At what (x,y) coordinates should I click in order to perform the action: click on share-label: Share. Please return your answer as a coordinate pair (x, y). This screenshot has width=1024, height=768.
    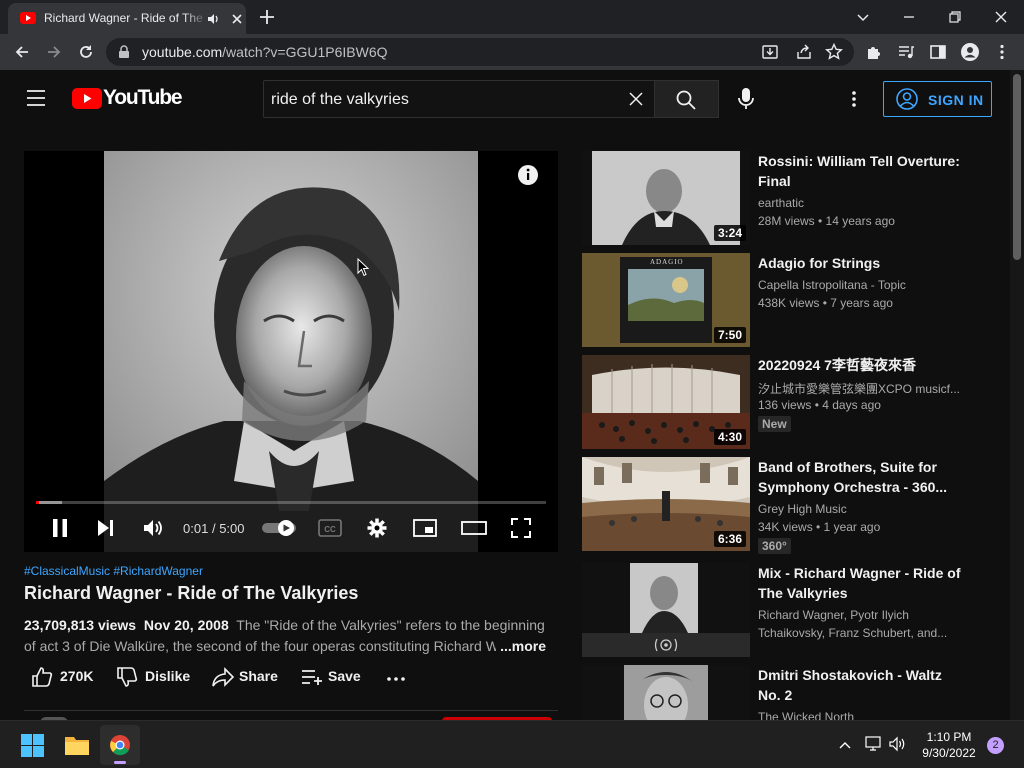
    Looking at the image, I should click on (258, 676).